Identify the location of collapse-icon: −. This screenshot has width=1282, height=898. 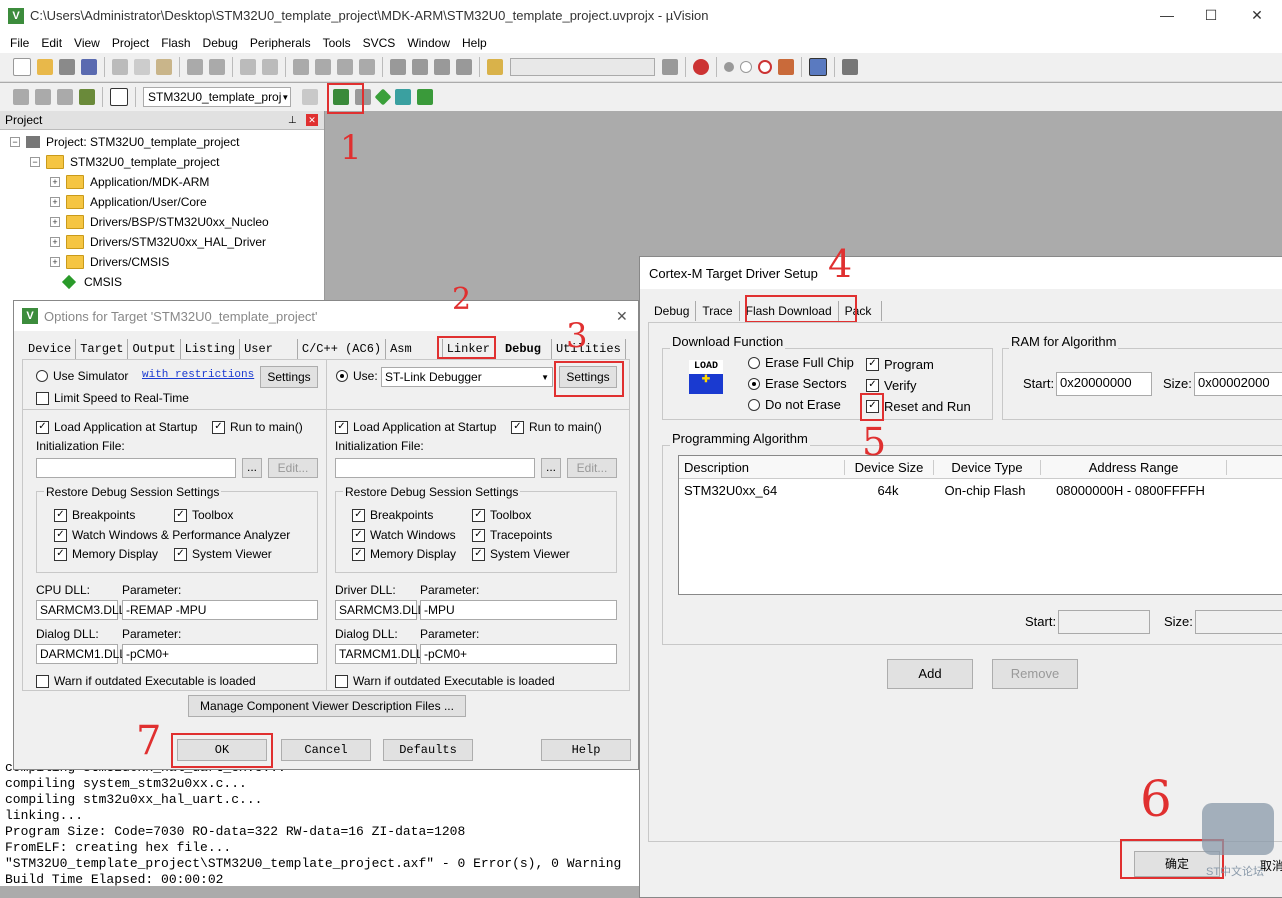
(35, 162).